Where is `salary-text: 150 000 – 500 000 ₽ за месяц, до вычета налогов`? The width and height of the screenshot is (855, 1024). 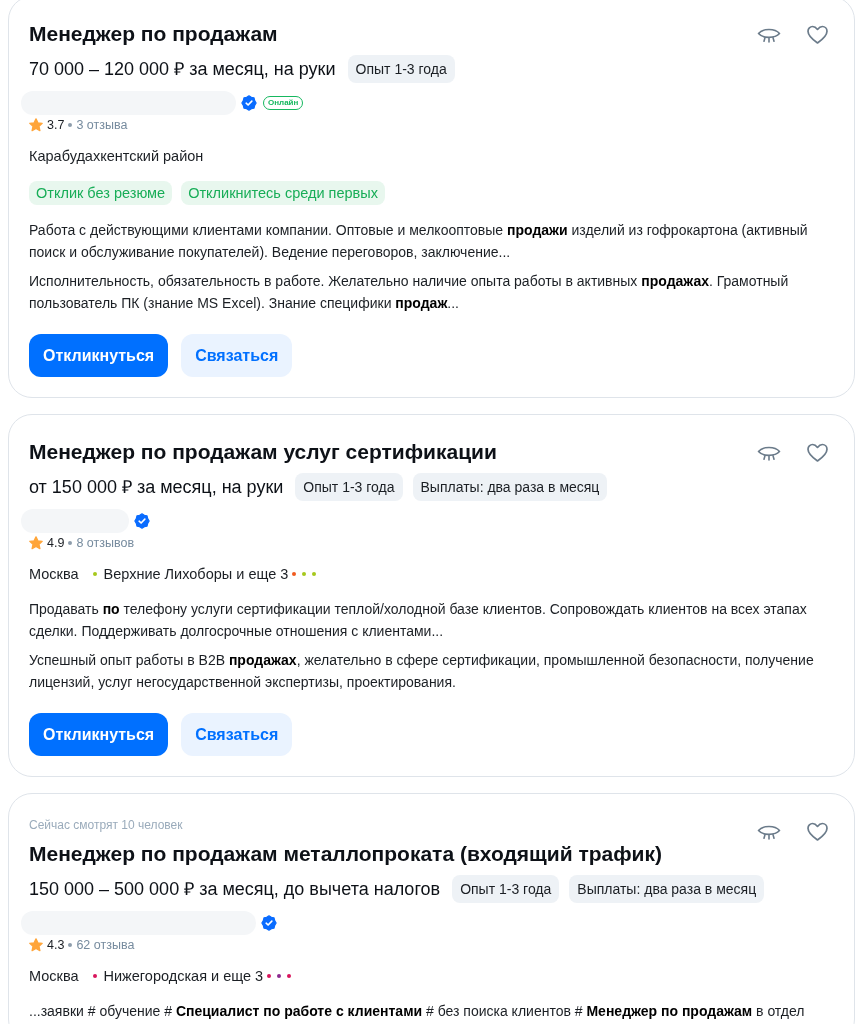
salary-text: 150 000 – 500 000 ₽ за месяц, до вычета налогов is located at coordinates (235, 889).